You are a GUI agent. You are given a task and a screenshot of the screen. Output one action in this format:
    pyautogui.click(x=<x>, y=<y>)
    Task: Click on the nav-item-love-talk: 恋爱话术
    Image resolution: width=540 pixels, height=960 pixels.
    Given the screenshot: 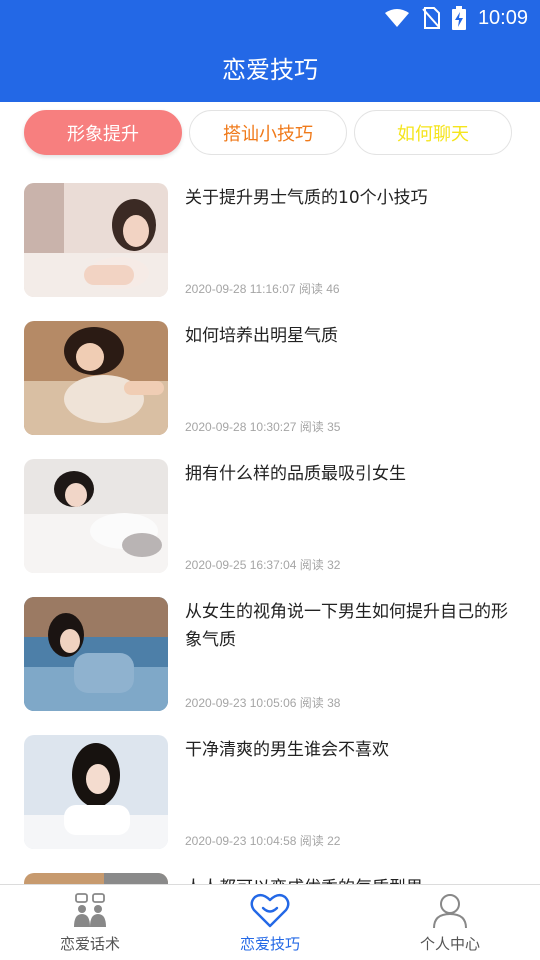 What is the action you would take?
    pyautogui.click(x=90, y=922)
    